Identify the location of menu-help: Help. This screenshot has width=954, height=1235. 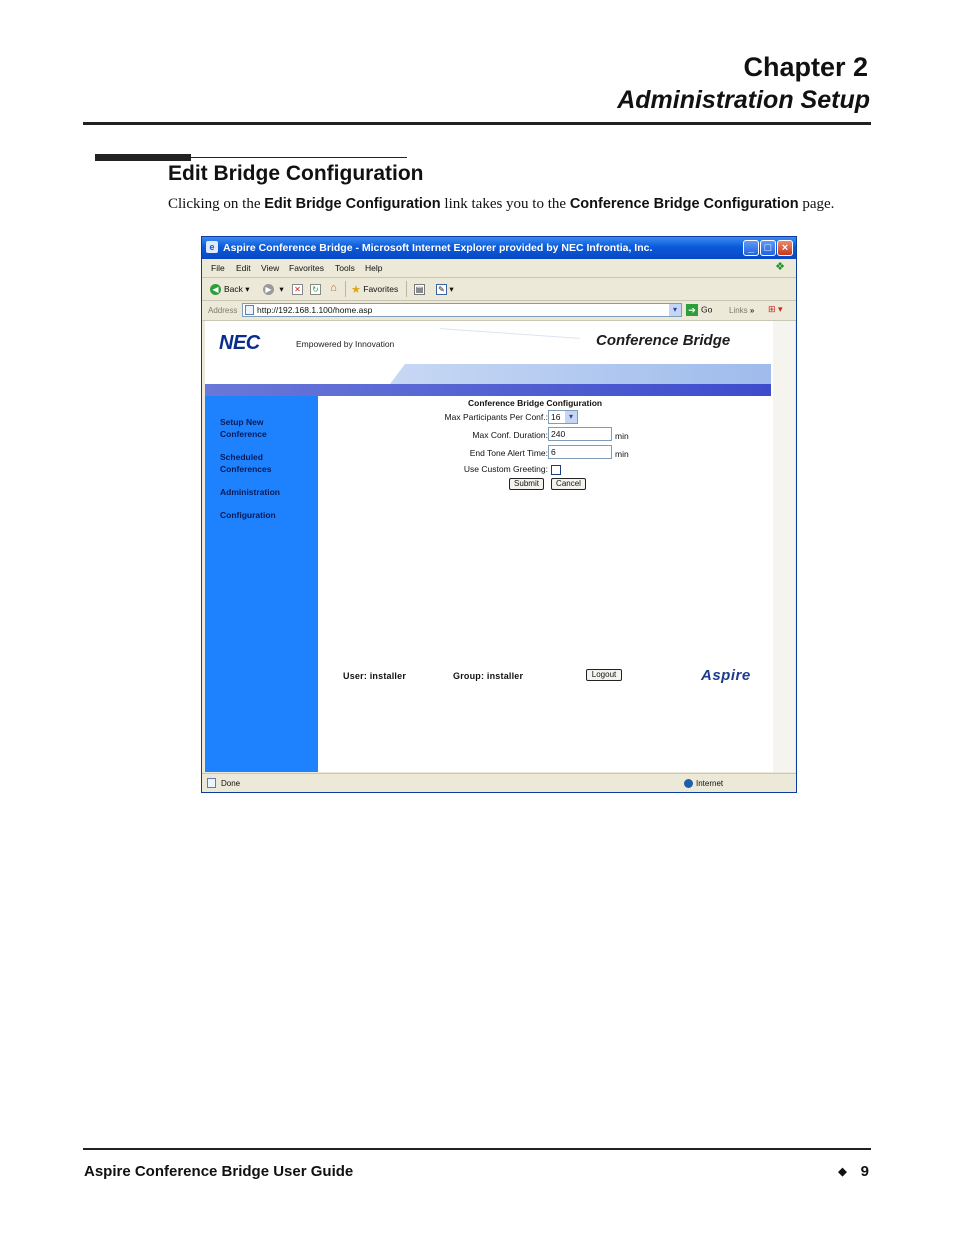
(373, 268).